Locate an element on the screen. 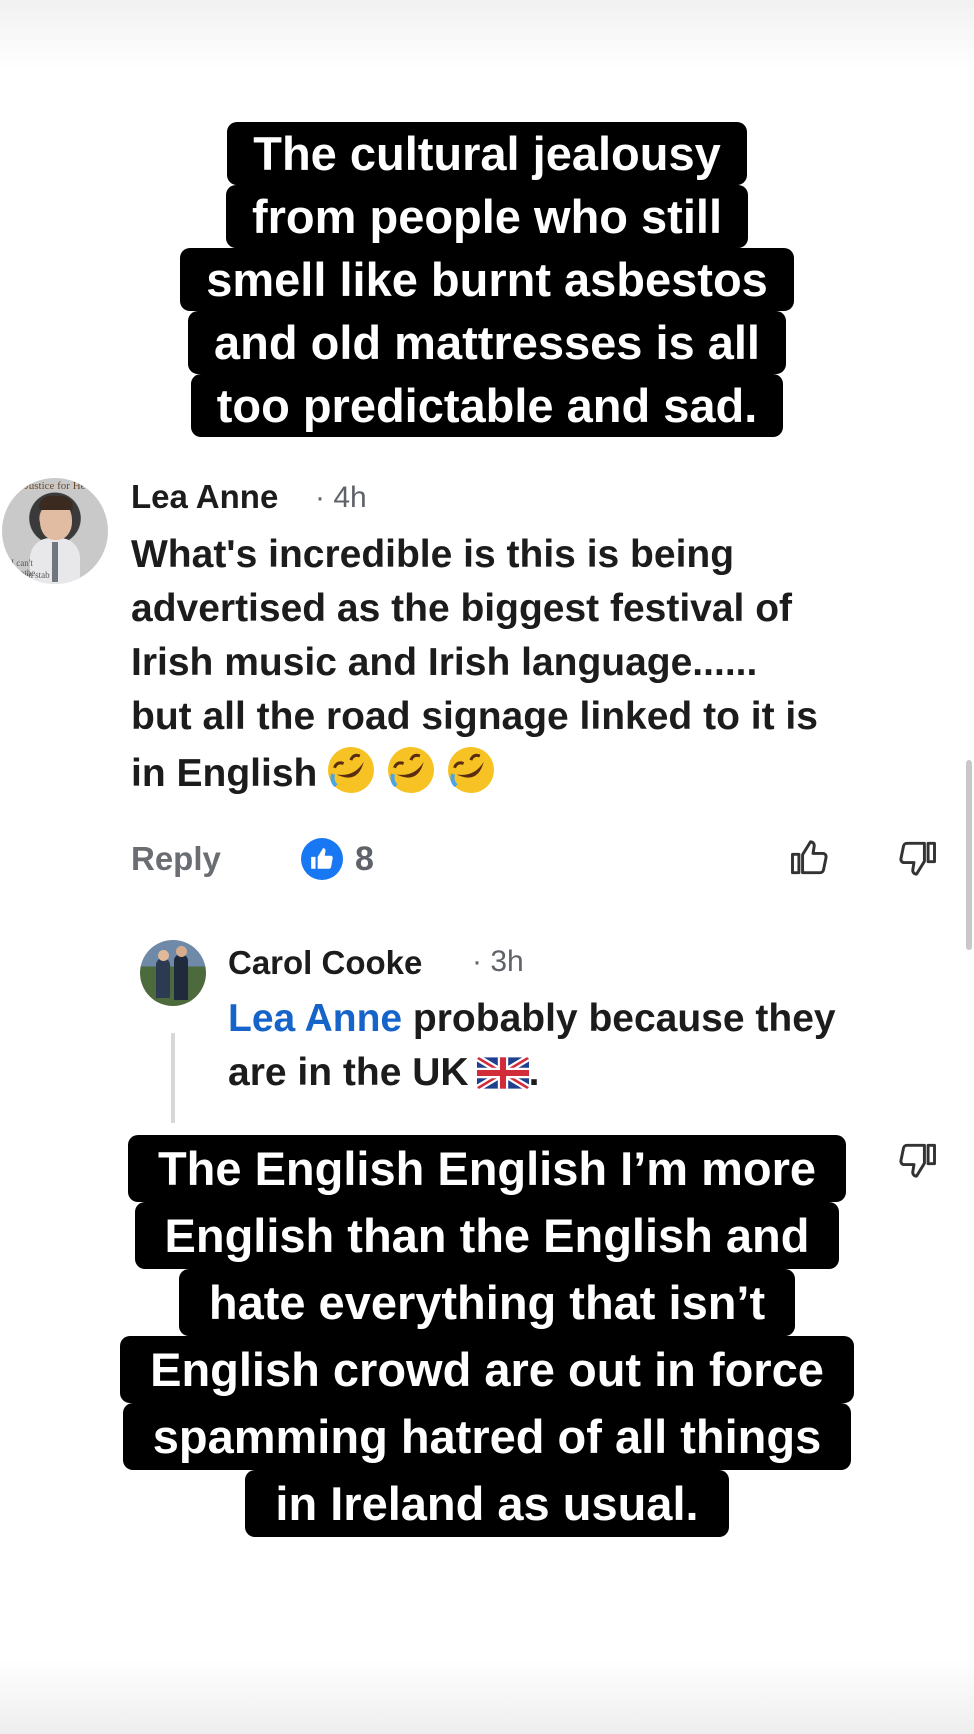  like-count: 8 is located at coordinates (364, 859).